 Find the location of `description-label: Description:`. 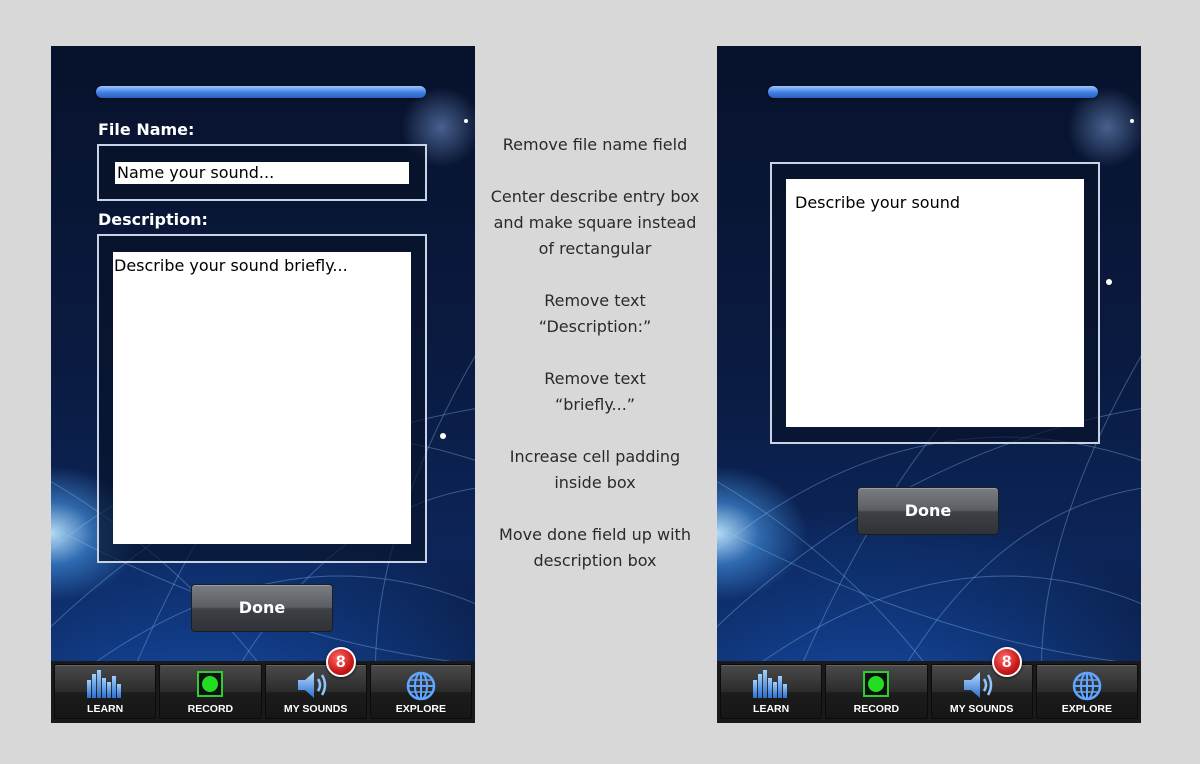

description-label: Description: is located at coordinates (153, 219).